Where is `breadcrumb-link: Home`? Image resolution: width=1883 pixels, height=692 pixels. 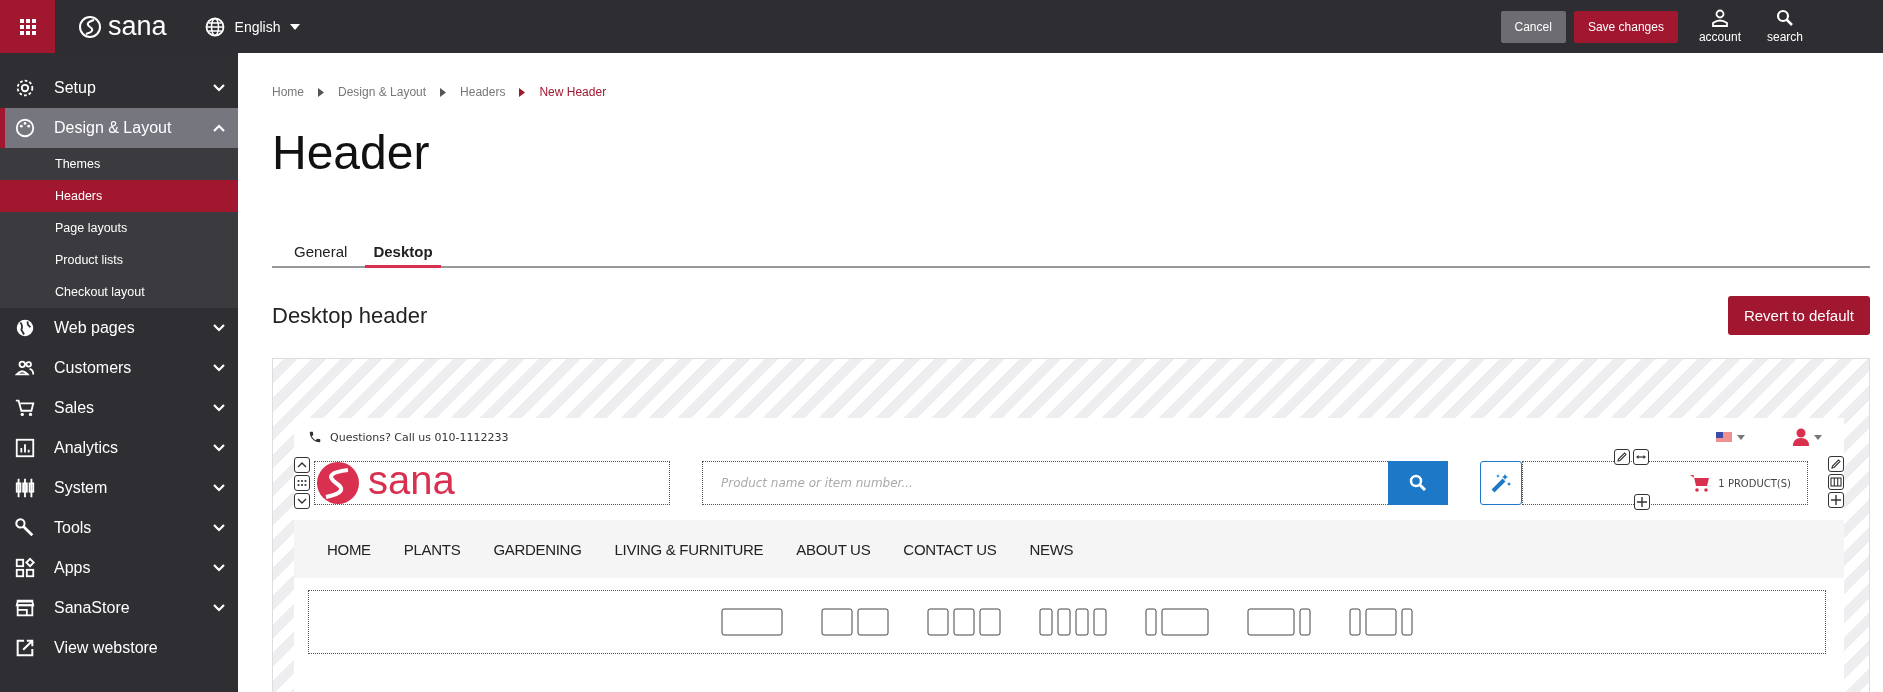 breadcrumb-link: Home is located at coordinates (288, 92).